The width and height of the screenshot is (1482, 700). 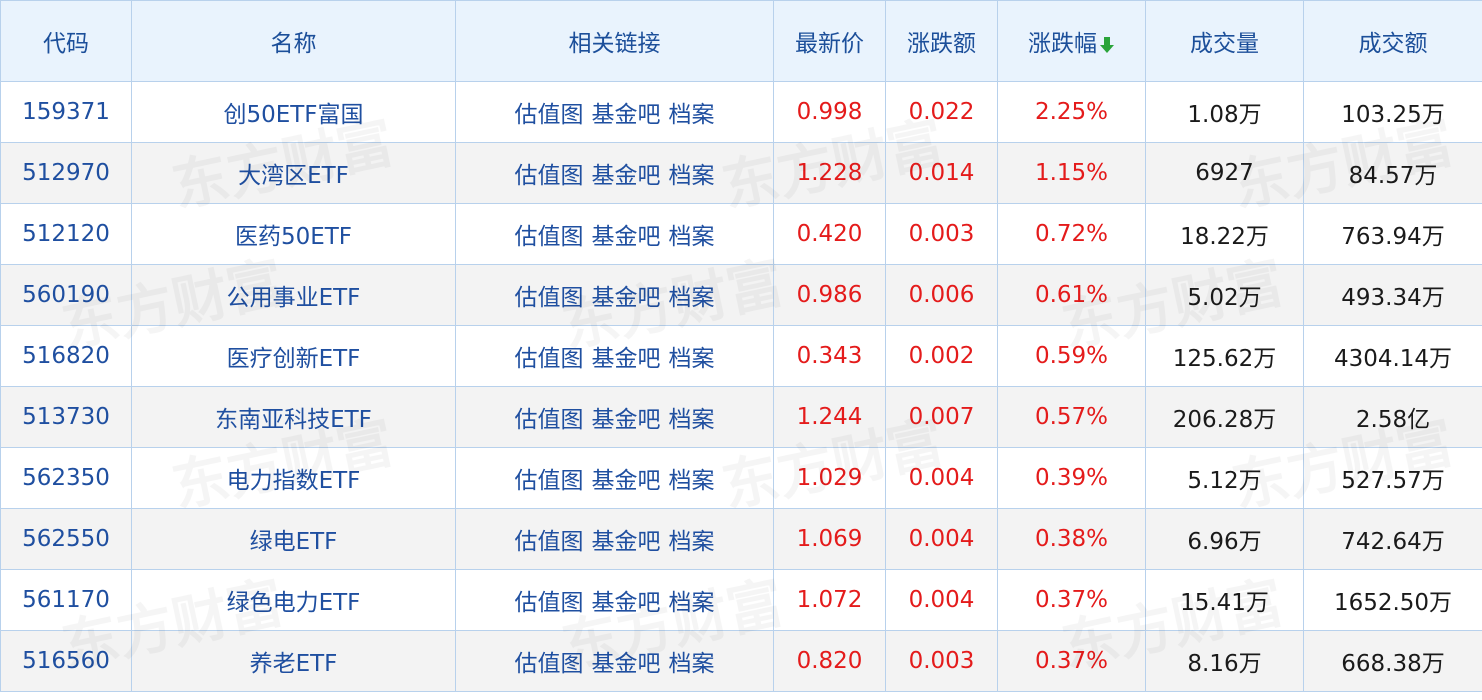 What do you see at coordinates (829, 661) in the screenshot?
I see `cell-price: 0.820` at bounding box center [829, 661].